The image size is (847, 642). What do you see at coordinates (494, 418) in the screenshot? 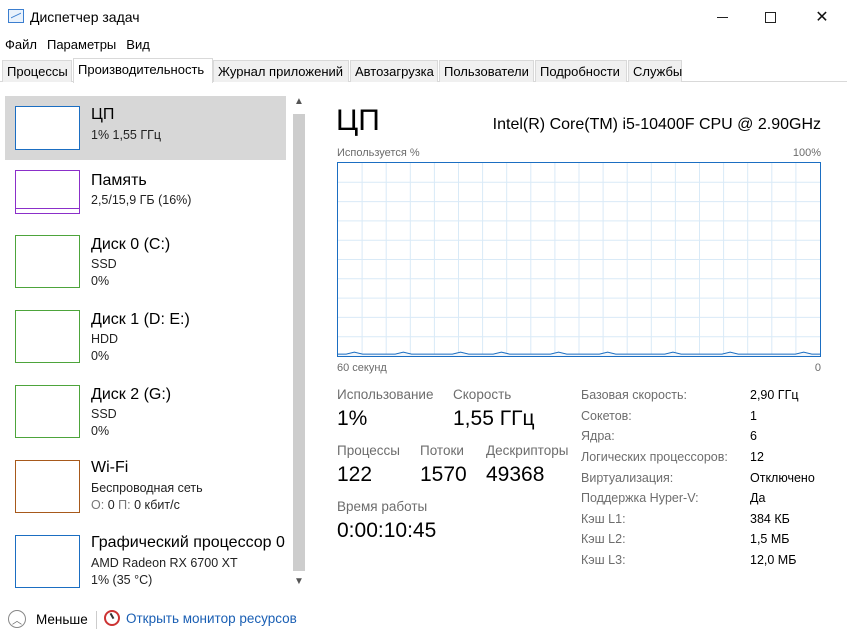
I see `speed-value: 1,55 ГГц` at bounding box center [494, 418].